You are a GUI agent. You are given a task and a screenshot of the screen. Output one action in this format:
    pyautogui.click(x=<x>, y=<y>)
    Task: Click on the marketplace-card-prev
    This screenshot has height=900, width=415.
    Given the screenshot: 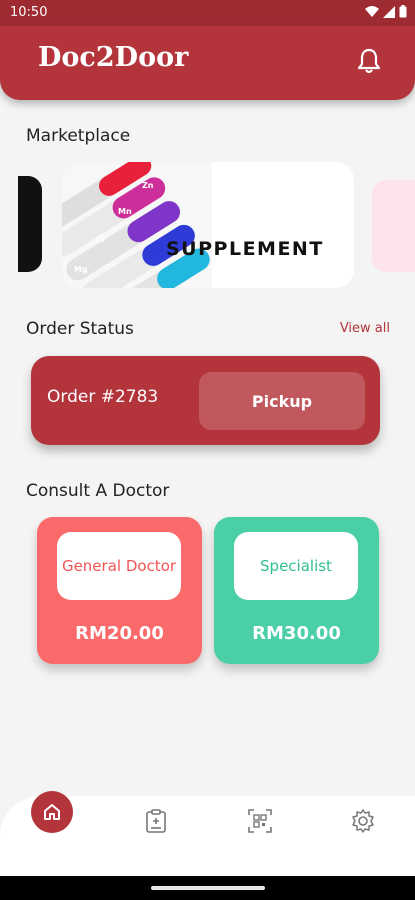 What is the action you would take?
    pyautogui.click(x=30, y=224)
    